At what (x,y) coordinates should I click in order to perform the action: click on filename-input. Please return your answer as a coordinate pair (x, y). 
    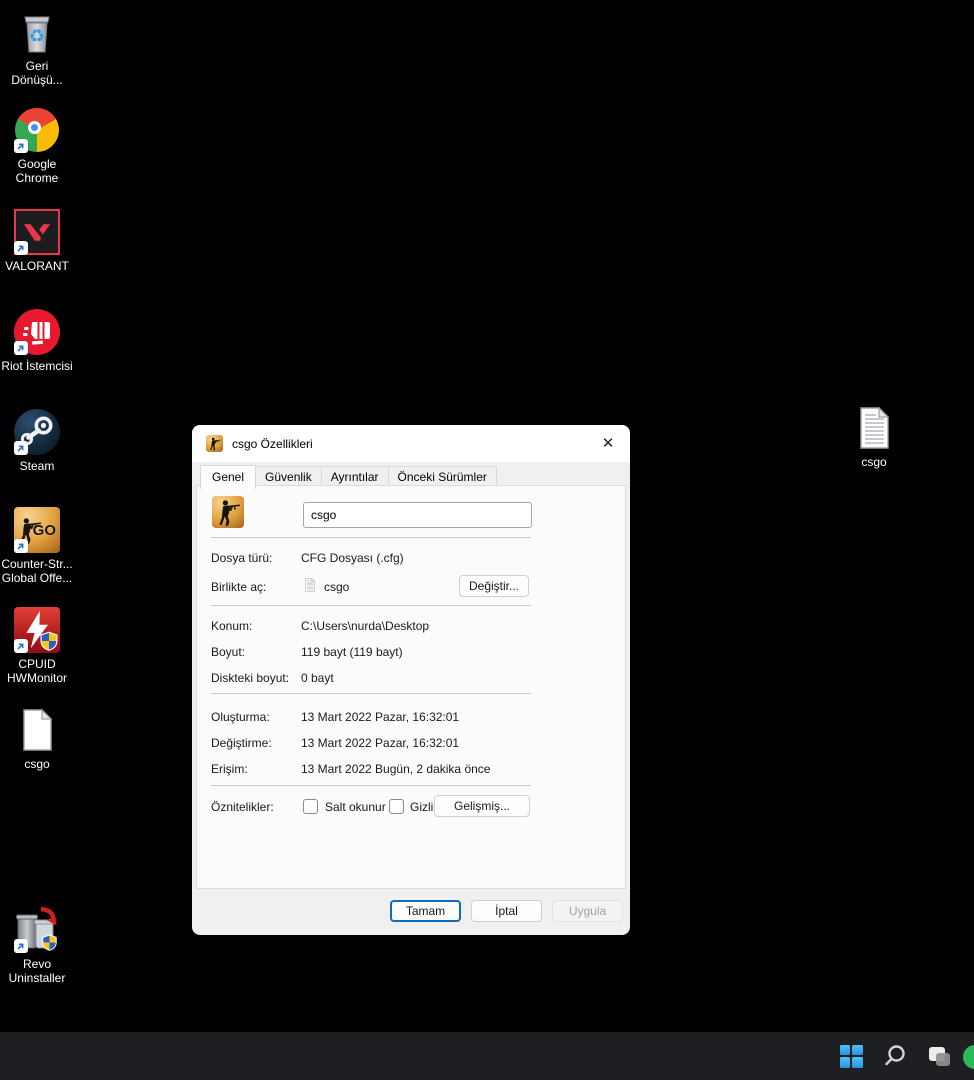
    Looking at the image, I should click on (417, 515).